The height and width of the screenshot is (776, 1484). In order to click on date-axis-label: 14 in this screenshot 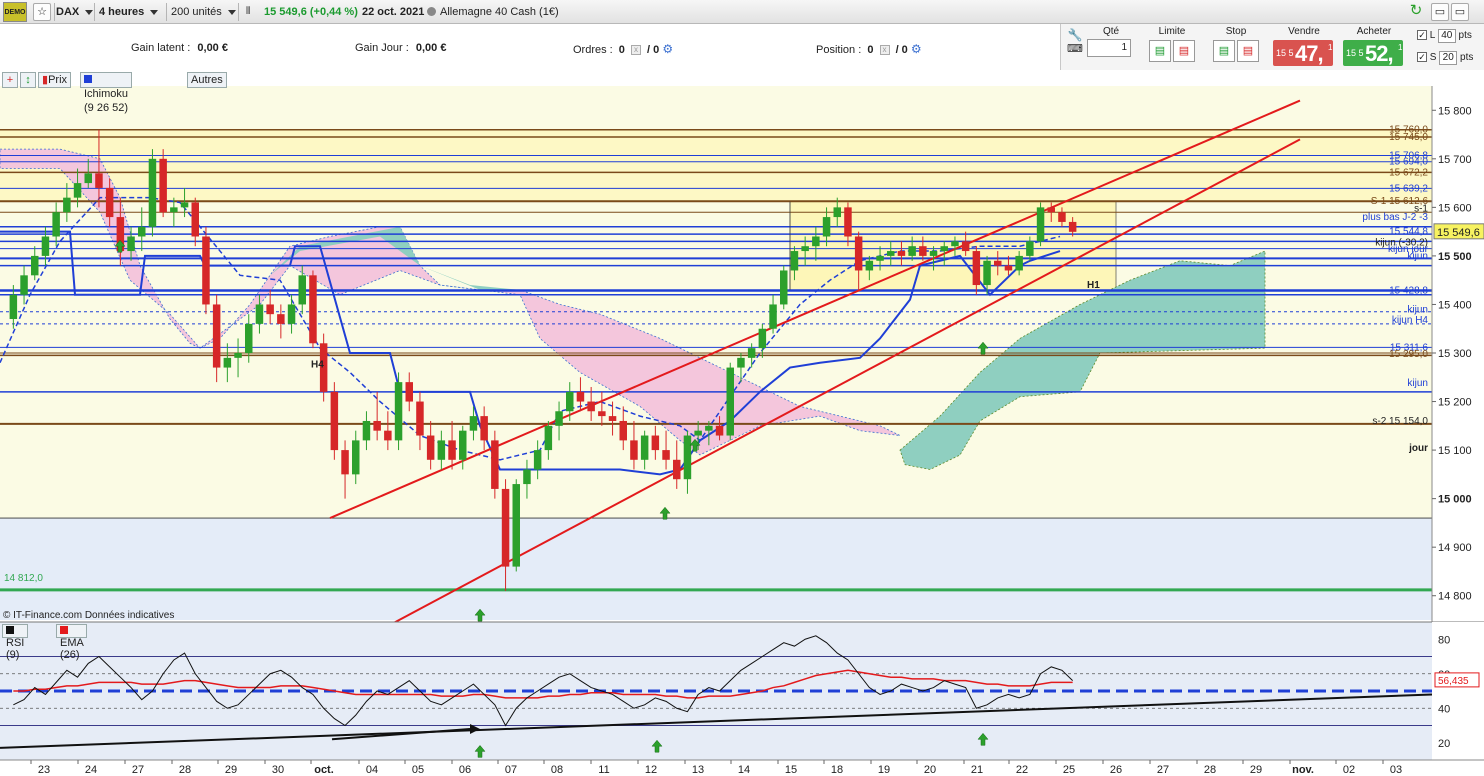, I will do `click(744, 770)`.